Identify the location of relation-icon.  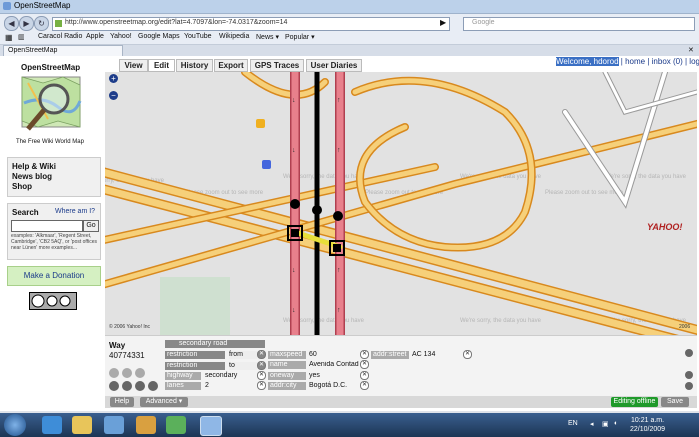
(114, 373).